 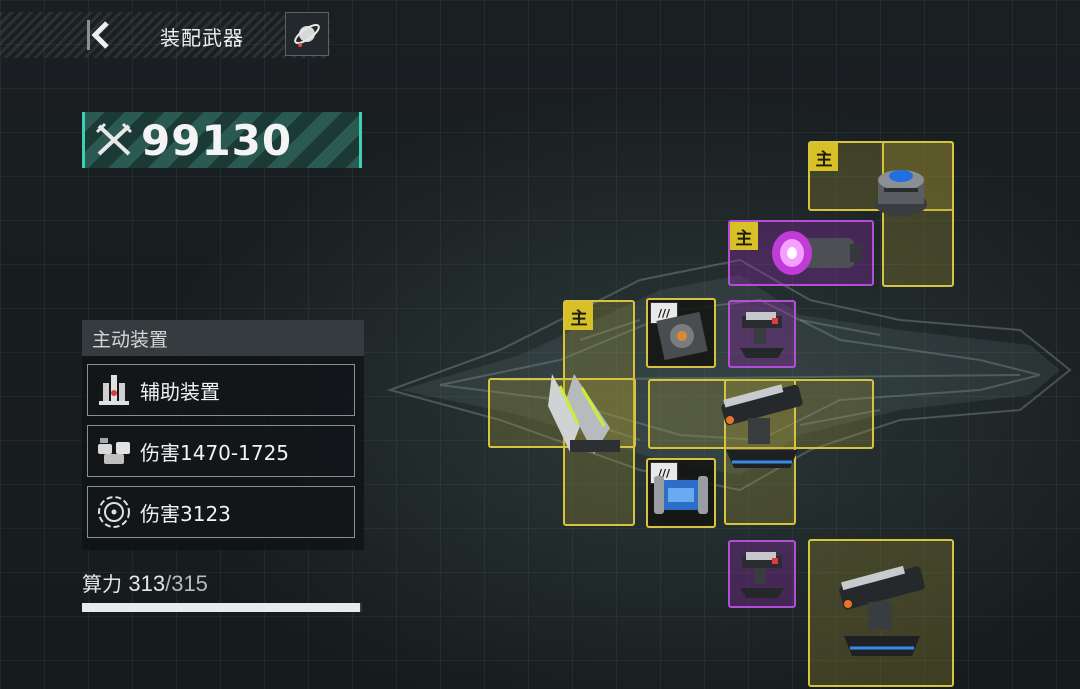 What do you see at coordinates (223, 338) in the screenshot?
I see `panel-title: 主动装置` at bounding box center [223, 338].